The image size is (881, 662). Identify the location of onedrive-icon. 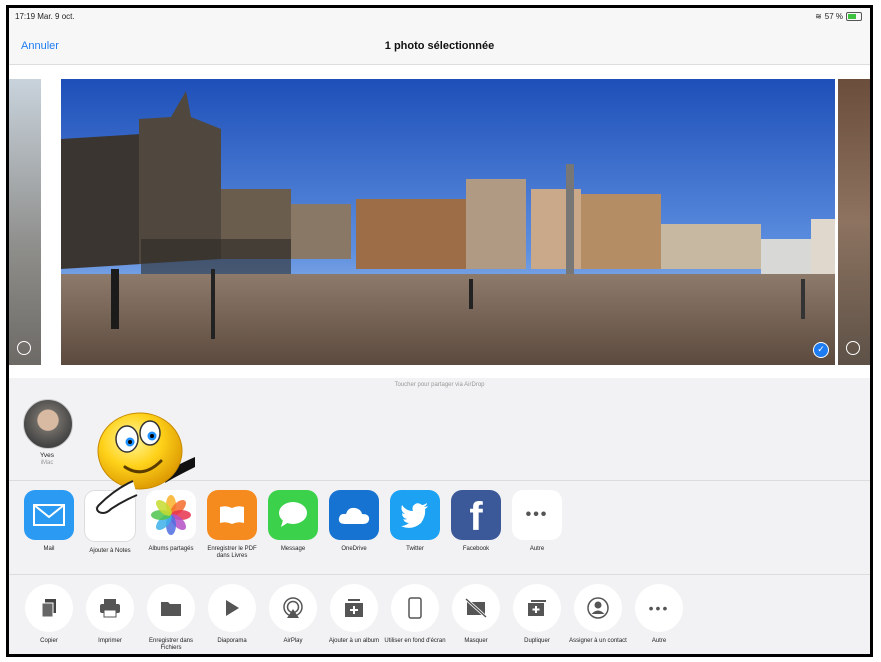
(354, 515).